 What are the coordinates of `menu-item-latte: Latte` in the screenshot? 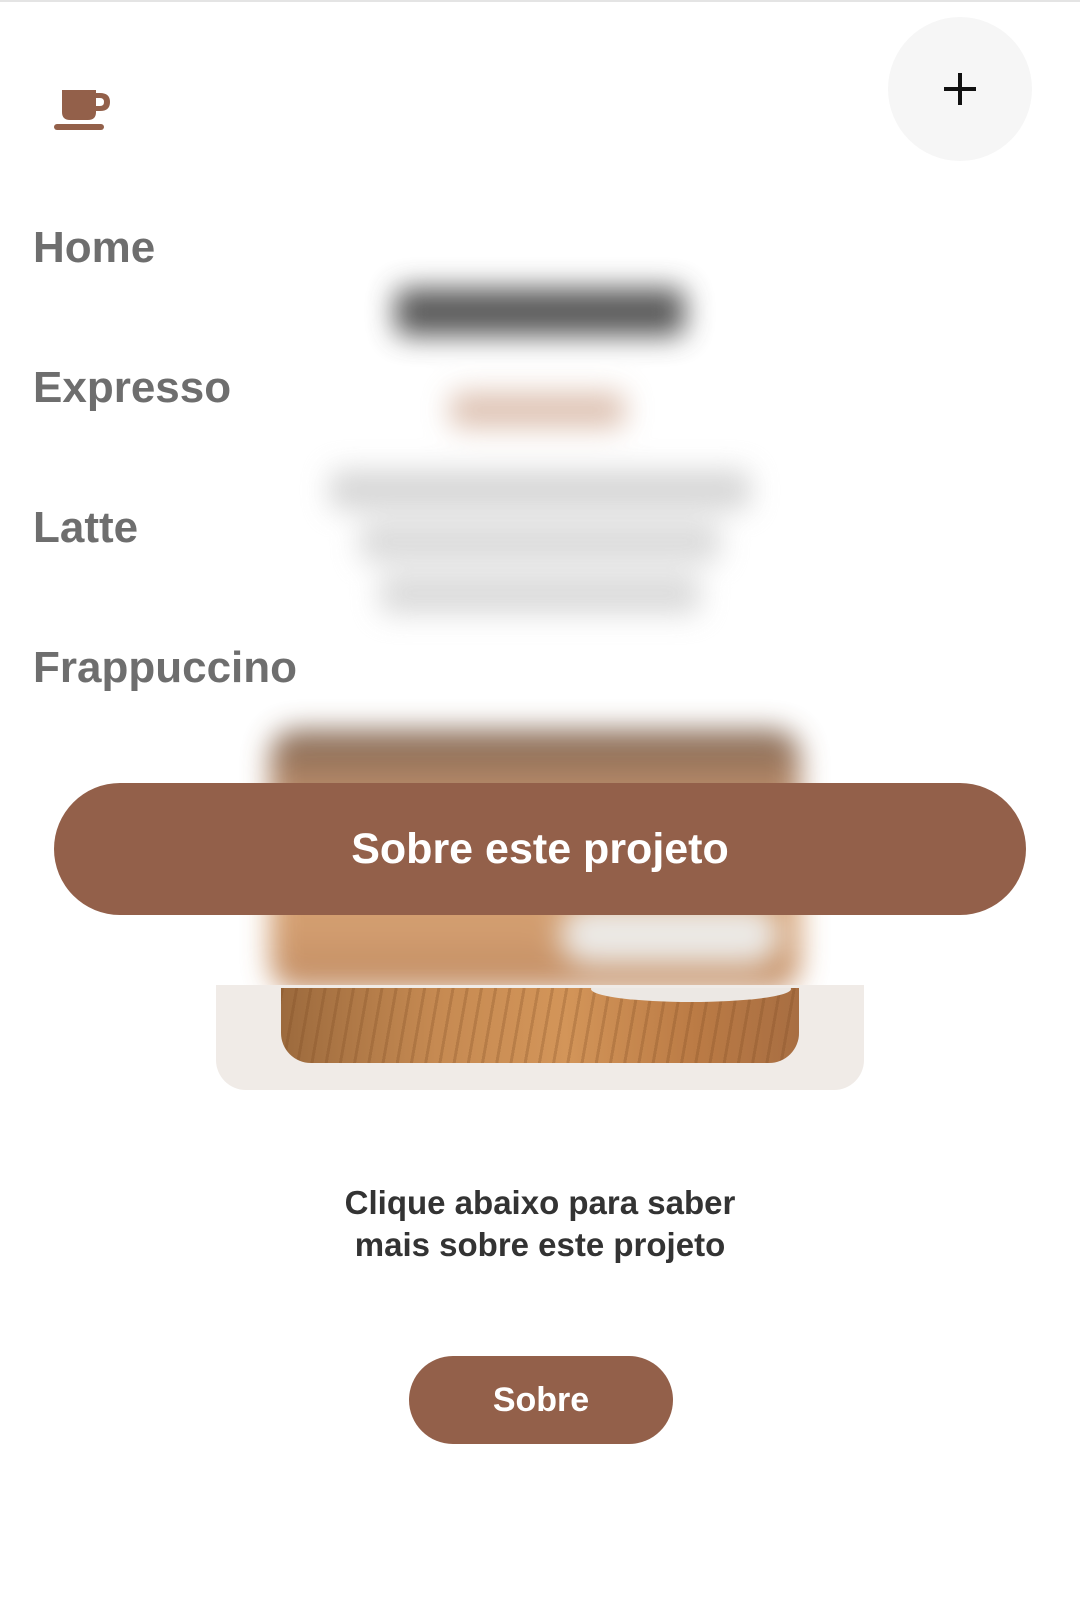 It's located at (165, 570).